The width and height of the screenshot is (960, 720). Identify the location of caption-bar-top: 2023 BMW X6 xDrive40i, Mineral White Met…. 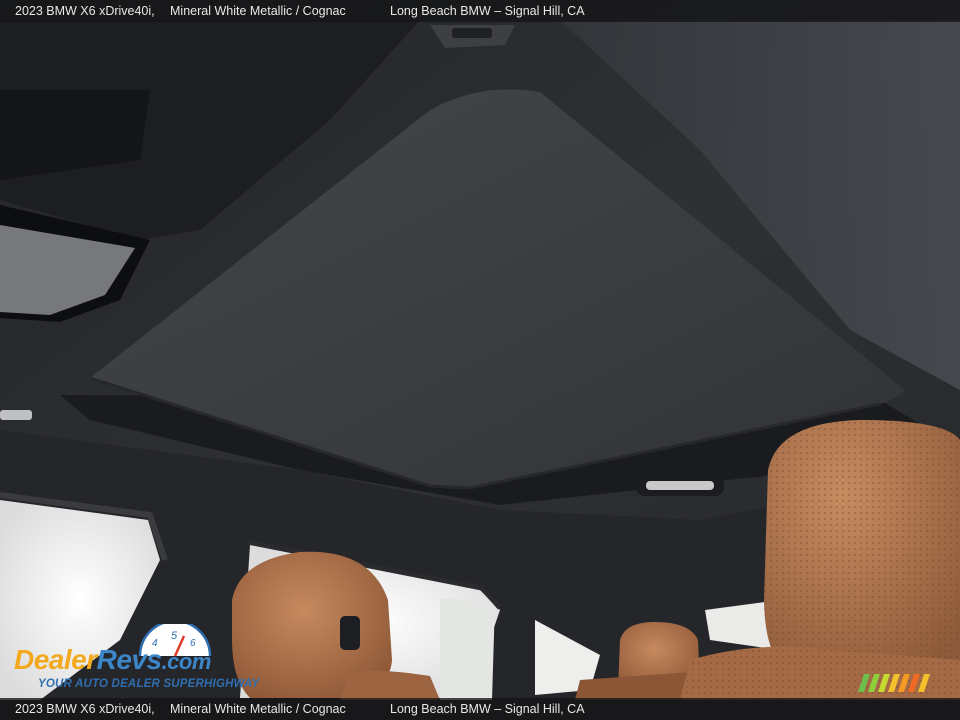
(480, 11).